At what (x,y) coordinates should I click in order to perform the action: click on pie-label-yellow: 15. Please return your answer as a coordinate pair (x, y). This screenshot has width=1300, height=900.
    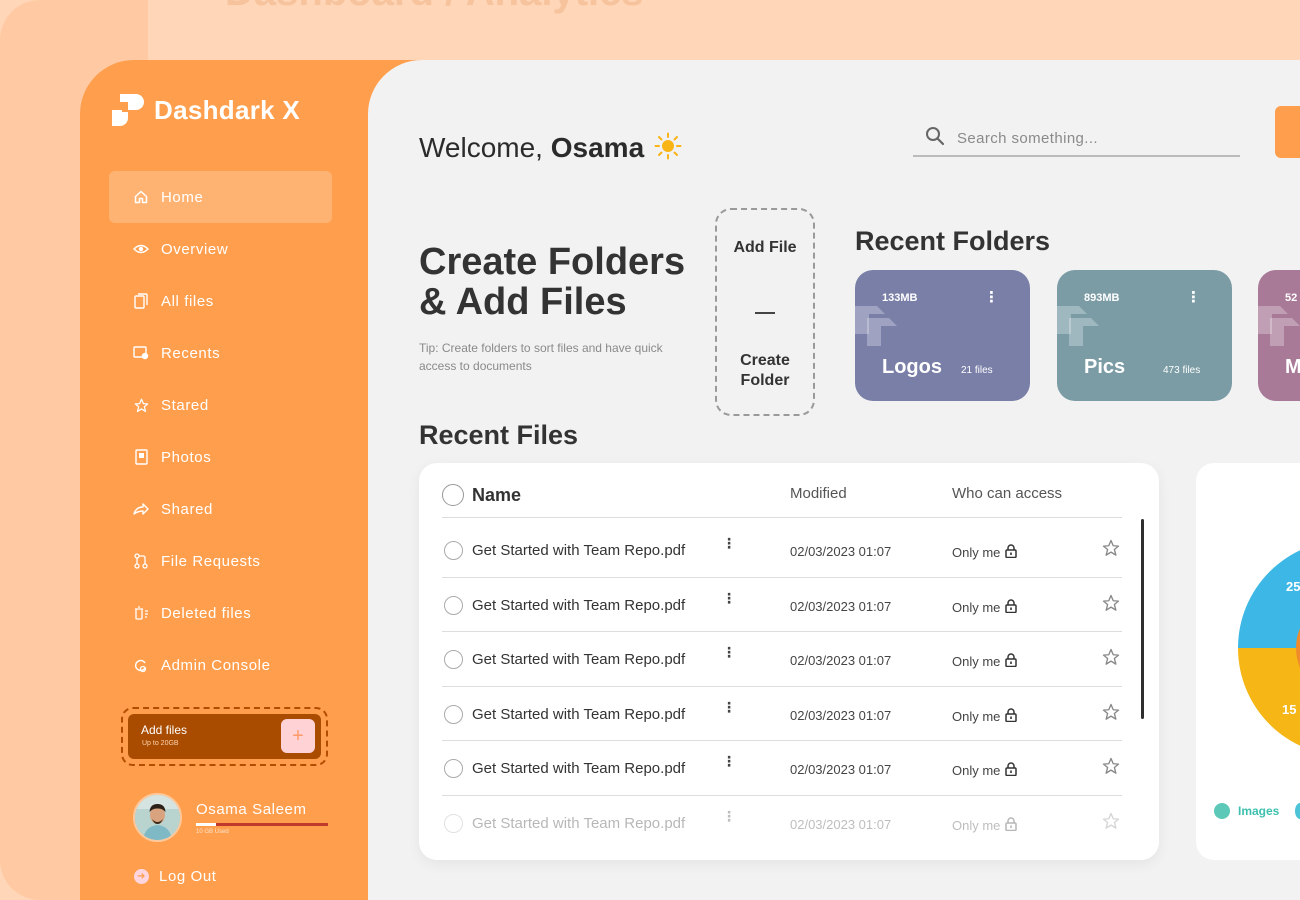
    Looking at the image, I should click on (1289, 709).